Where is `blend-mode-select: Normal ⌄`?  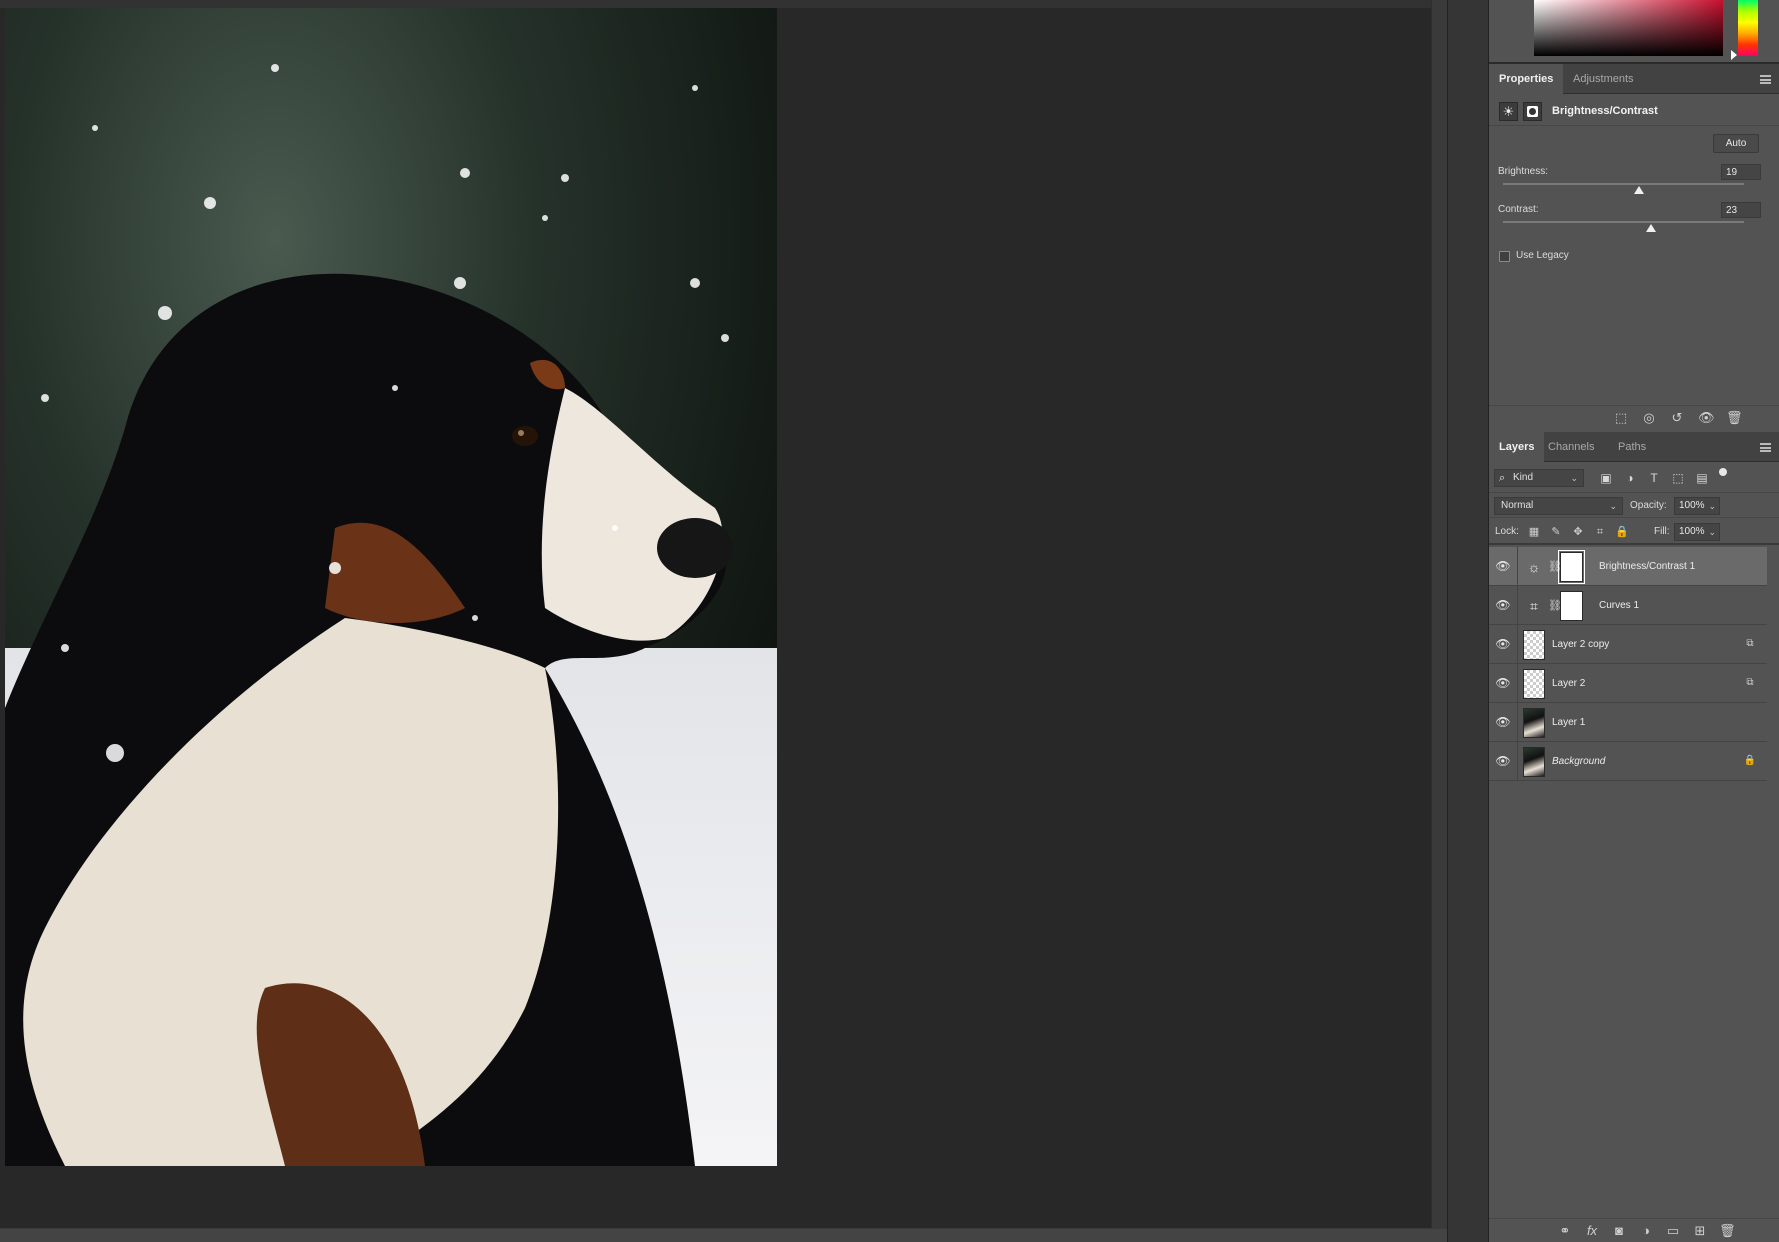
blend-mode-select: Normal ⌄ is located at coordinates (1558, 506).